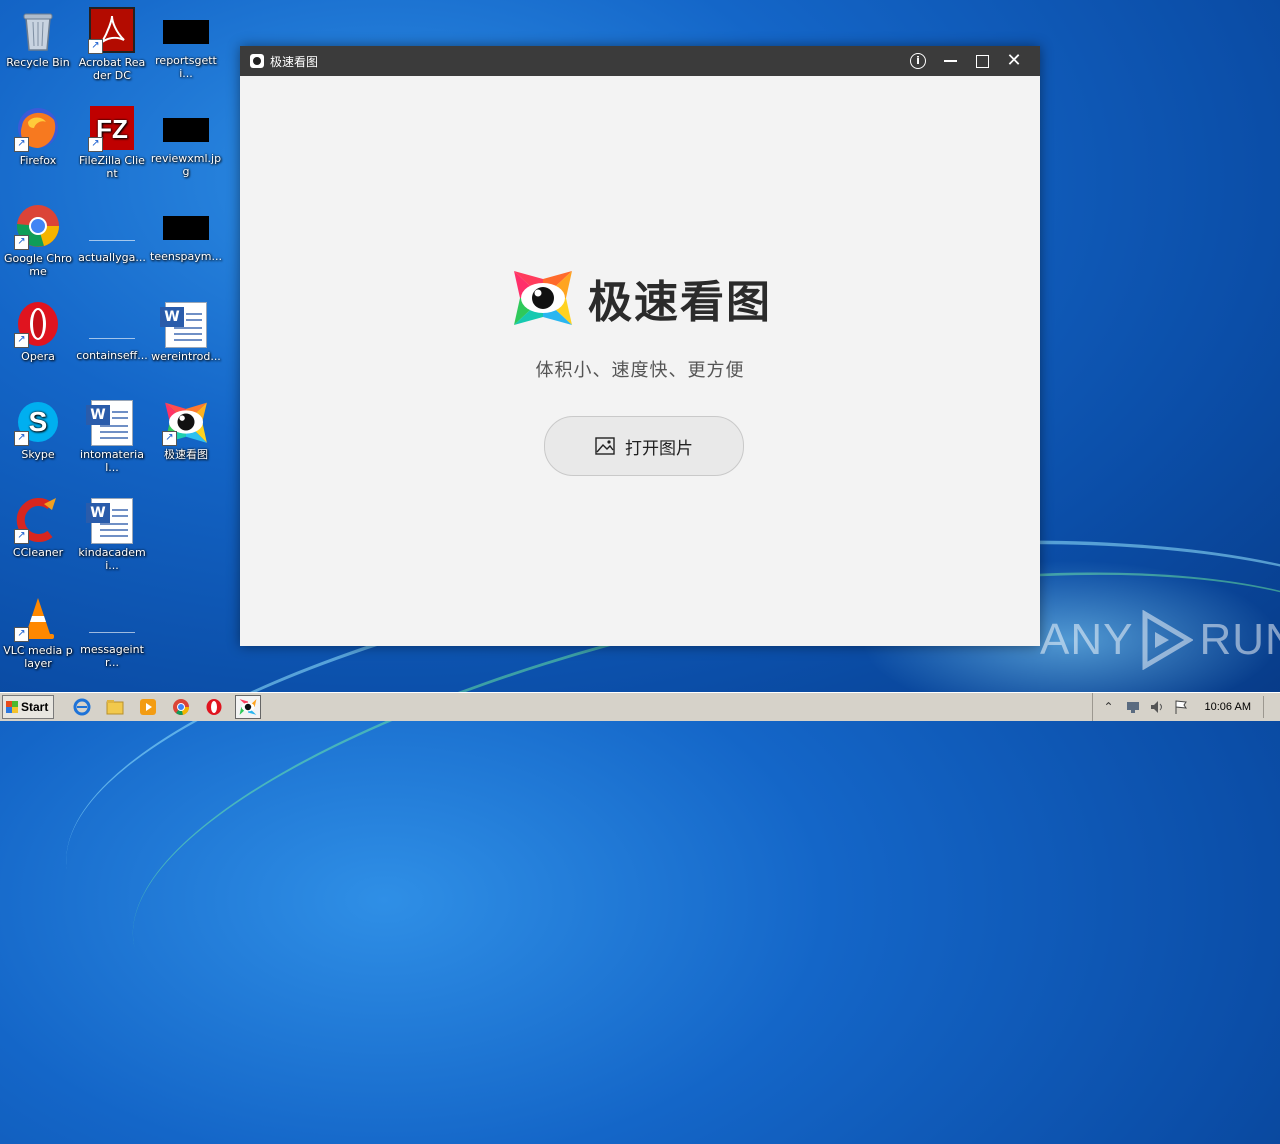  Describe the element at coordinates (1239, 639) in the screenshot. I see `watermark-text-right: RUN` at that location.